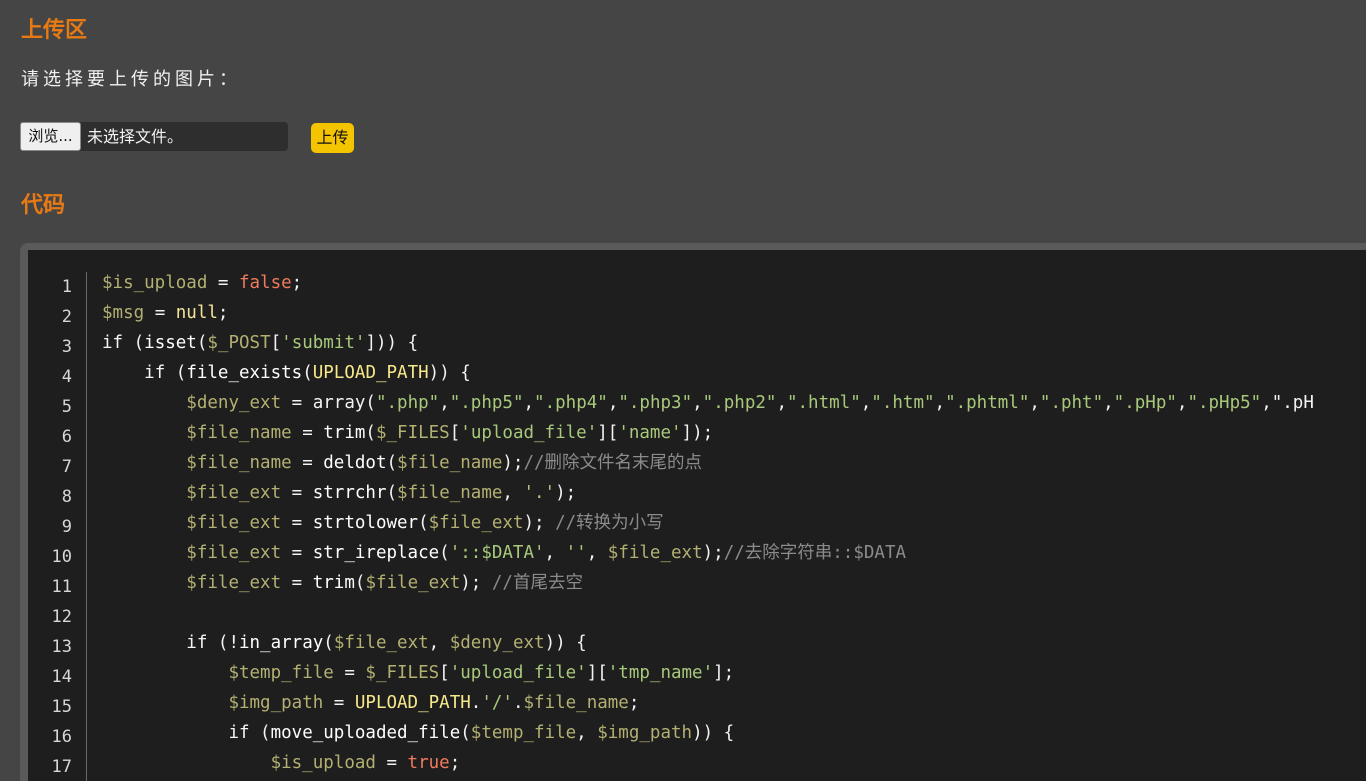 The image size is (1366, 781). What do you see at coordinates (697, 313) in the screenshot?
I see `code-line: 2 $msg = null;` at bounding box center [697, 313].